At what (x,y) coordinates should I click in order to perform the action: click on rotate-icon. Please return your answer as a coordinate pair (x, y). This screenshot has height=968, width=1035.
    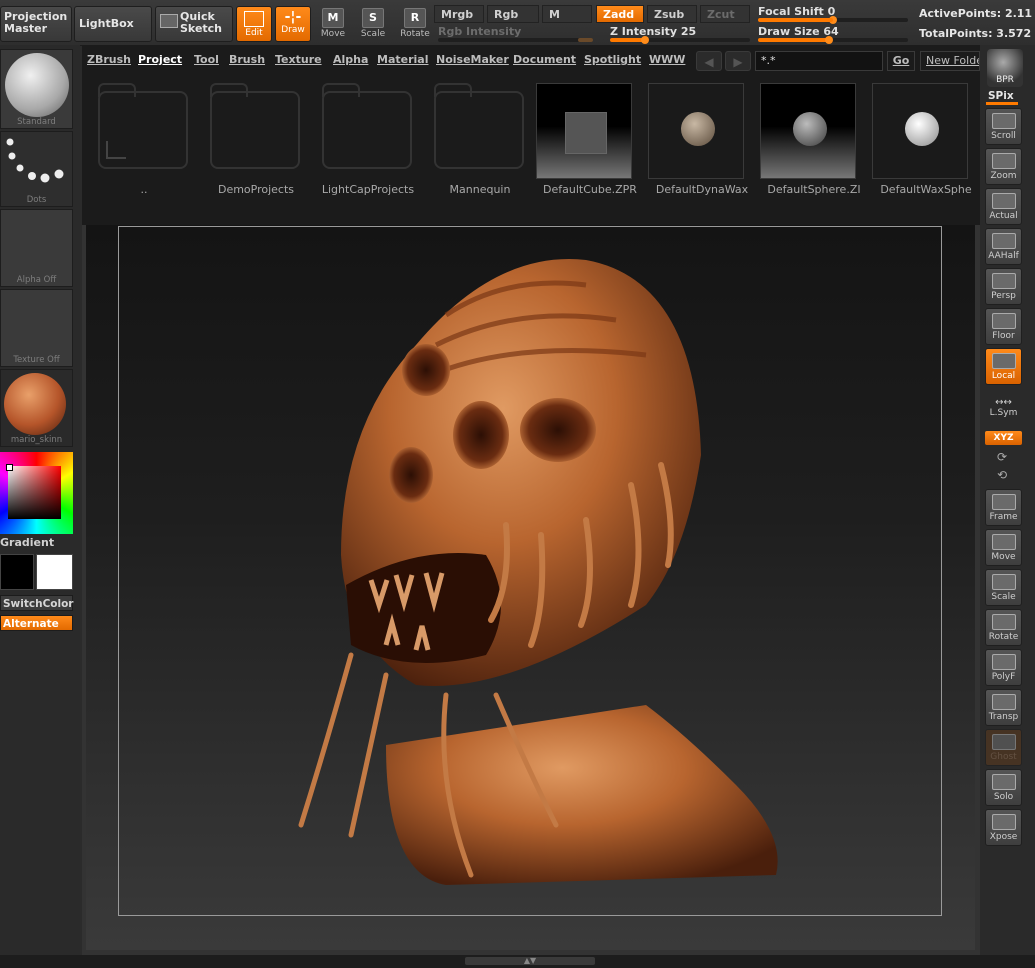
    Looking at the image, I should click on (1003, 622).